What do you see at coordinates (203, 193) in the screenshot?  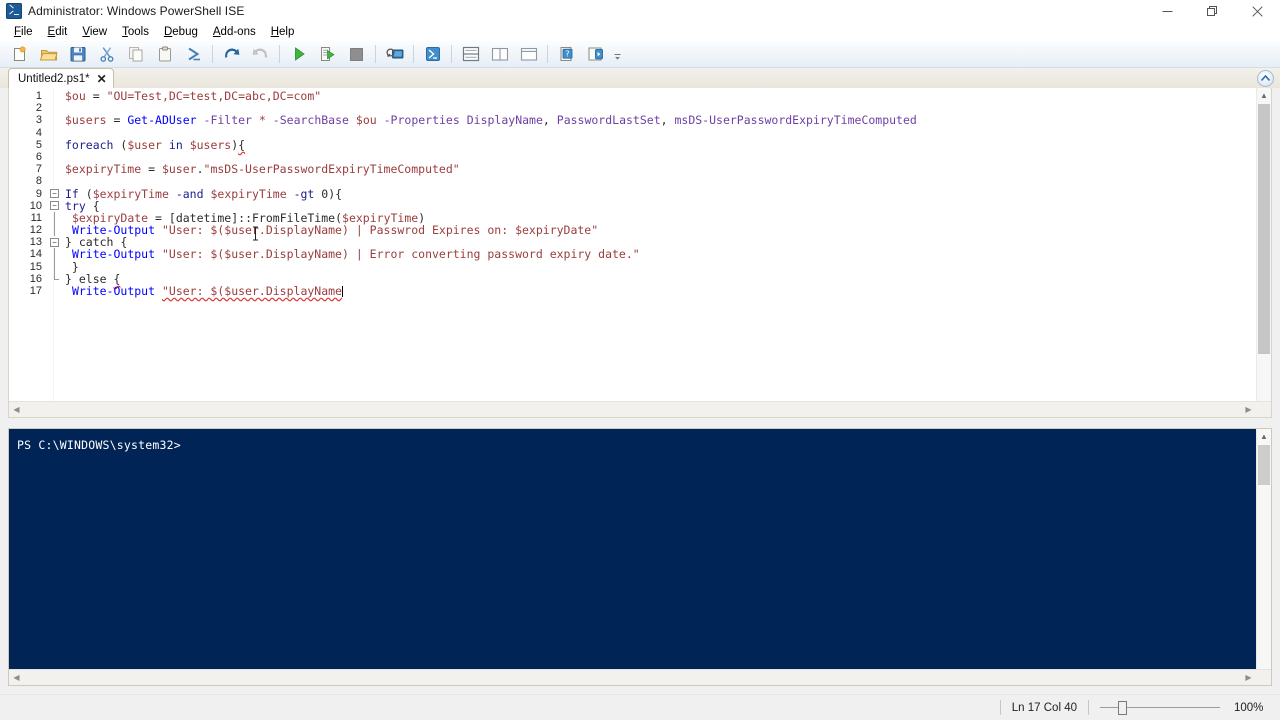 I see `code-text: If ($expiryTime -and $expiryTime -gt 0){` at bounding box center [203, 193].